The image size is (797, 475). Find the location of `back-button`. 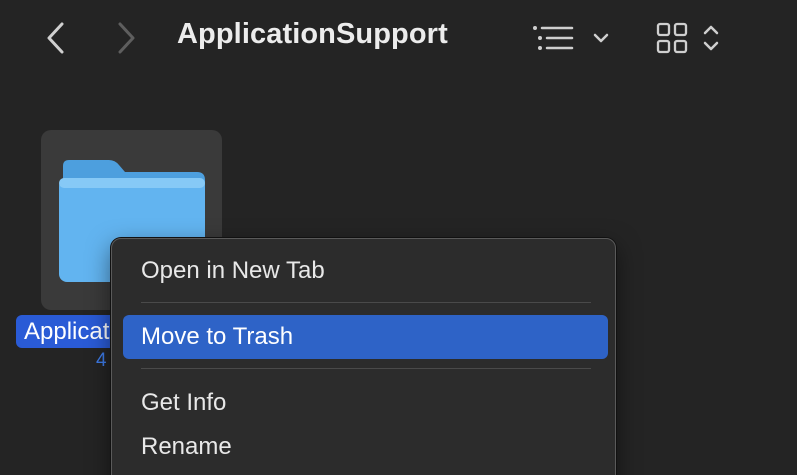

back-button is located at coordinates (56, 38).